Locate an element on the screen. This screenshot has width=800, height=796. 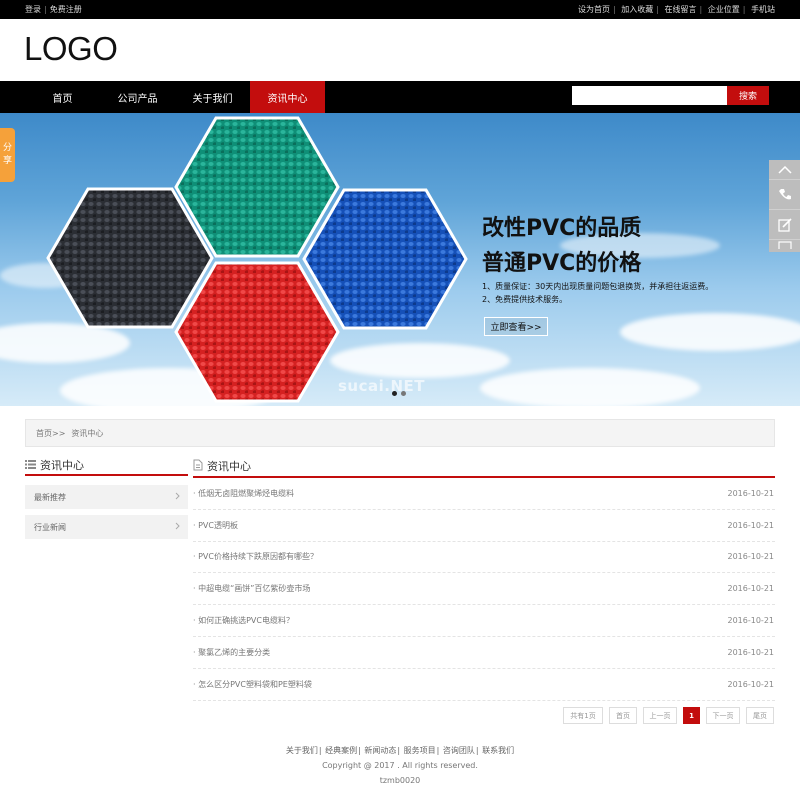
share-label-1: 分 is located at coordinates (7, 148).